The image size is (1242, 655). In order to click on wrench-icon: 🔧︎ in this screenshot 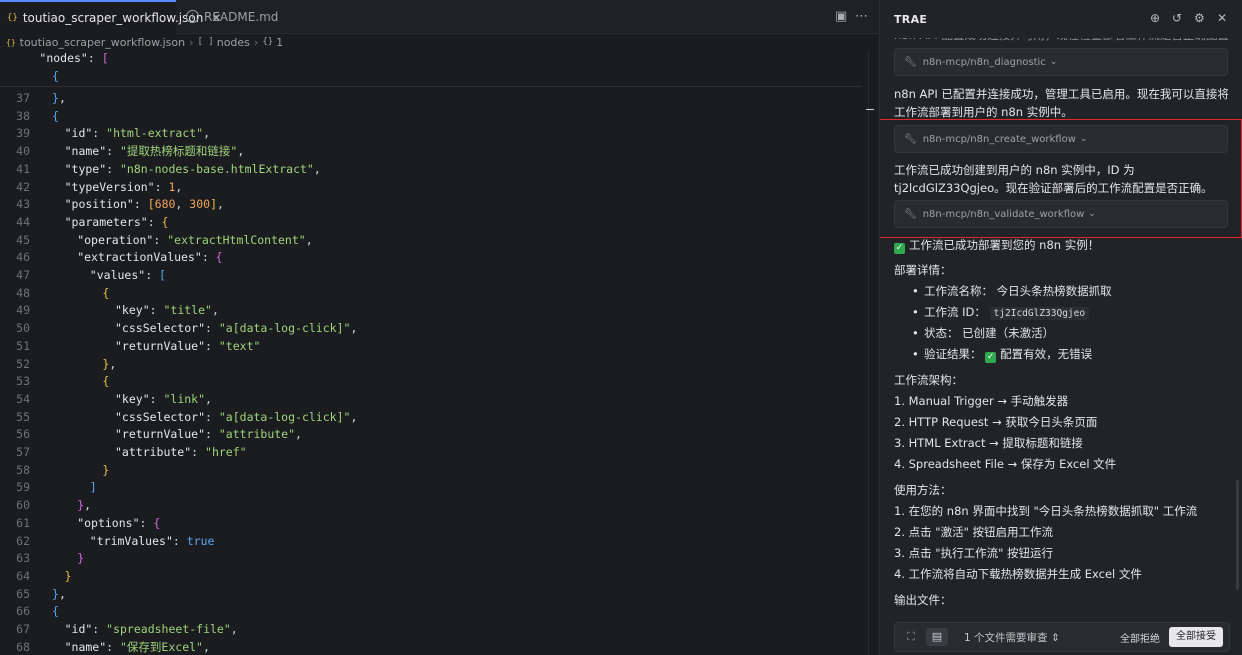, I will do `click(910, 139)`.